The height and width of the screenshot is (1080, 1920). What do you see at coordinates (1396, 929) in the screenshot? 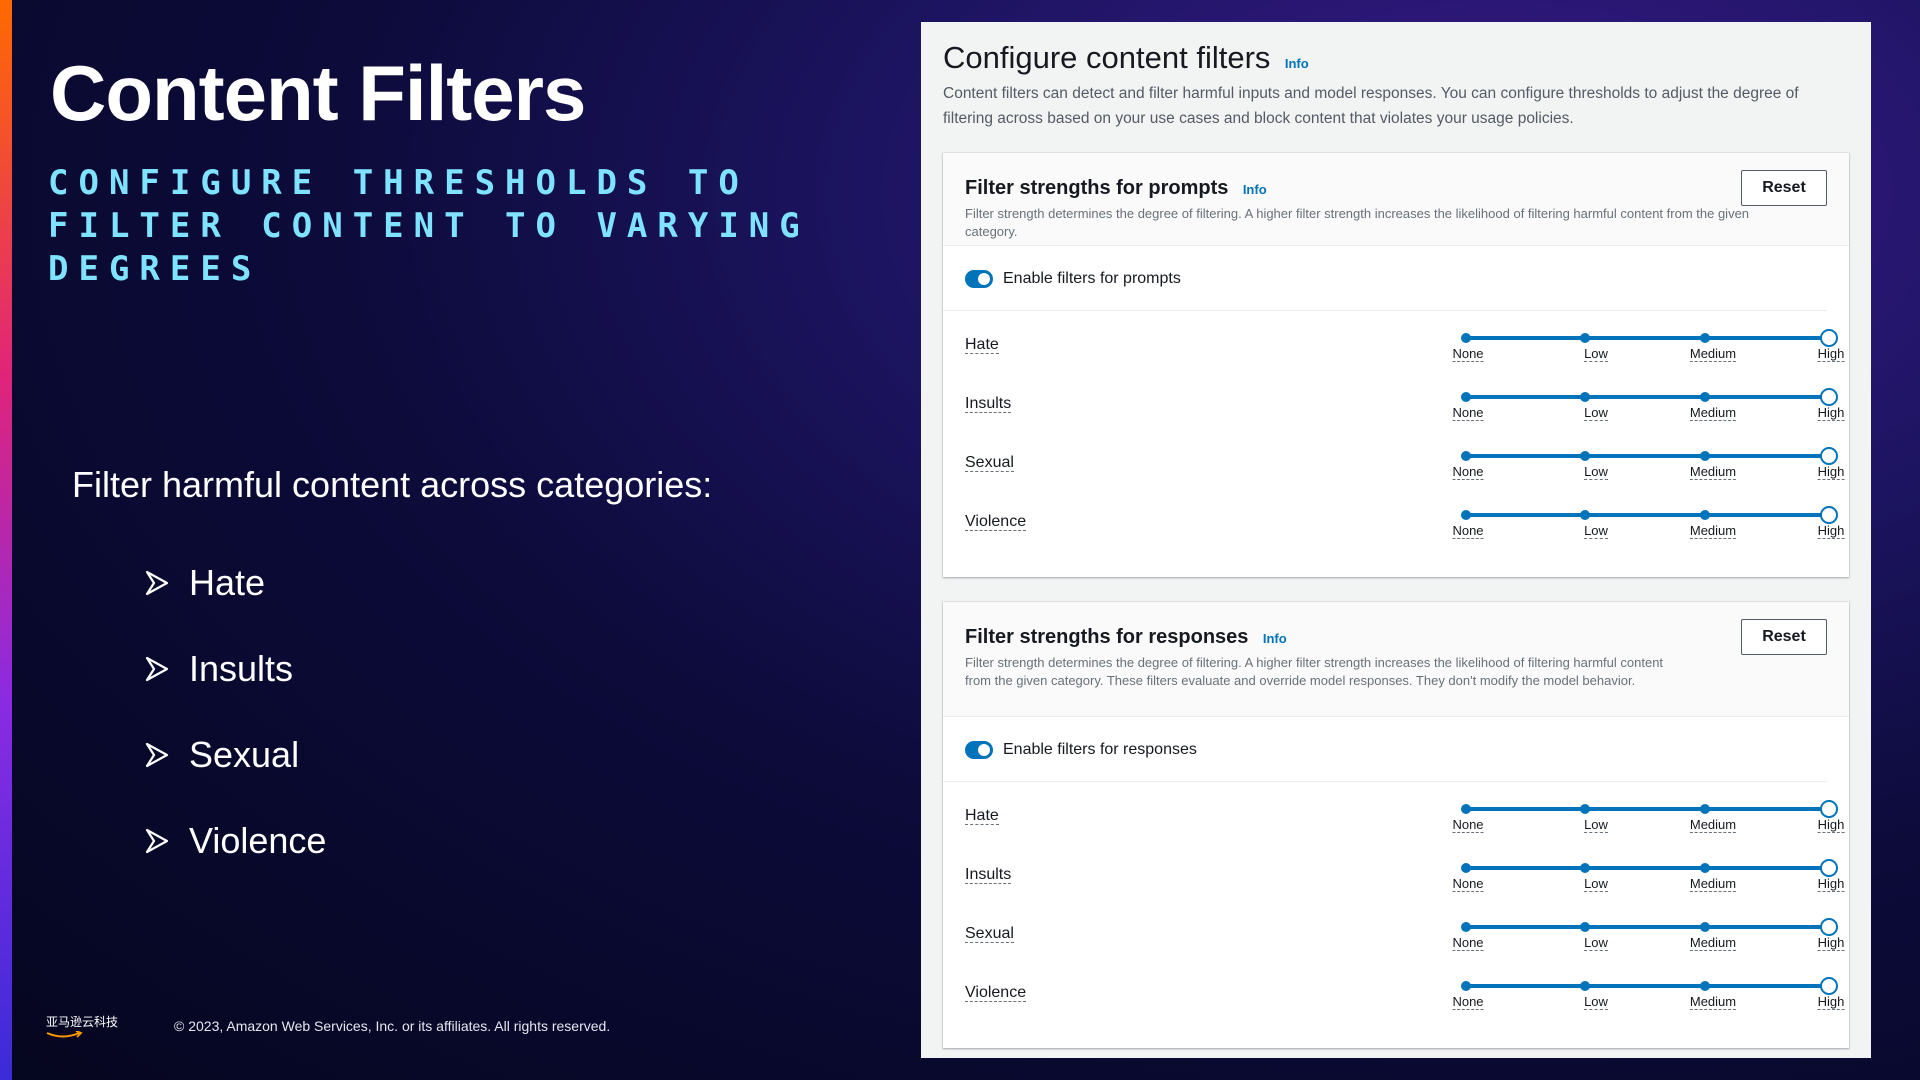
I see `filter-row-sexual: Sexual None Low Medium High` at bounding box center [1396, 929].